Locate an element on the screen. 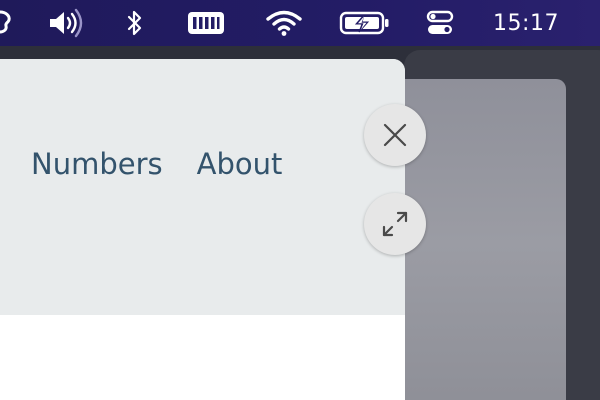 This screenshot has height=400, width=600. nav-link-numbers: Numbers is located at coordinates (97, 164).